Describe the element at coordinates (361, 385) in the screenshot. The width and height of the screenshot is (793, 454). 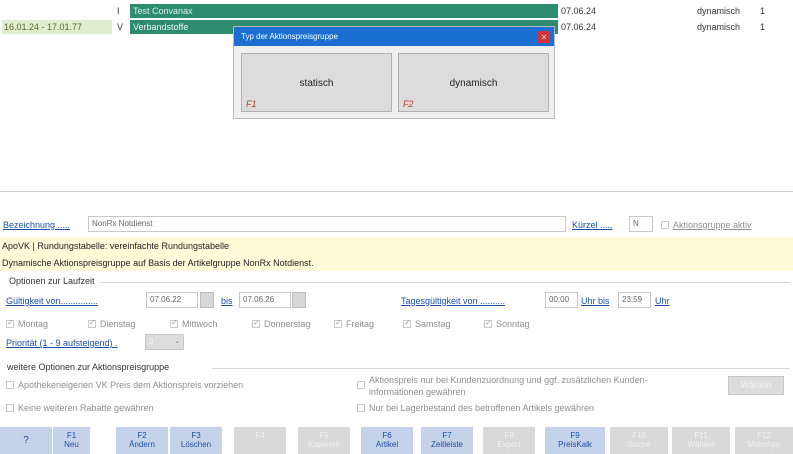
I see `opt-kundenzuordnung-checkbox` at that location.